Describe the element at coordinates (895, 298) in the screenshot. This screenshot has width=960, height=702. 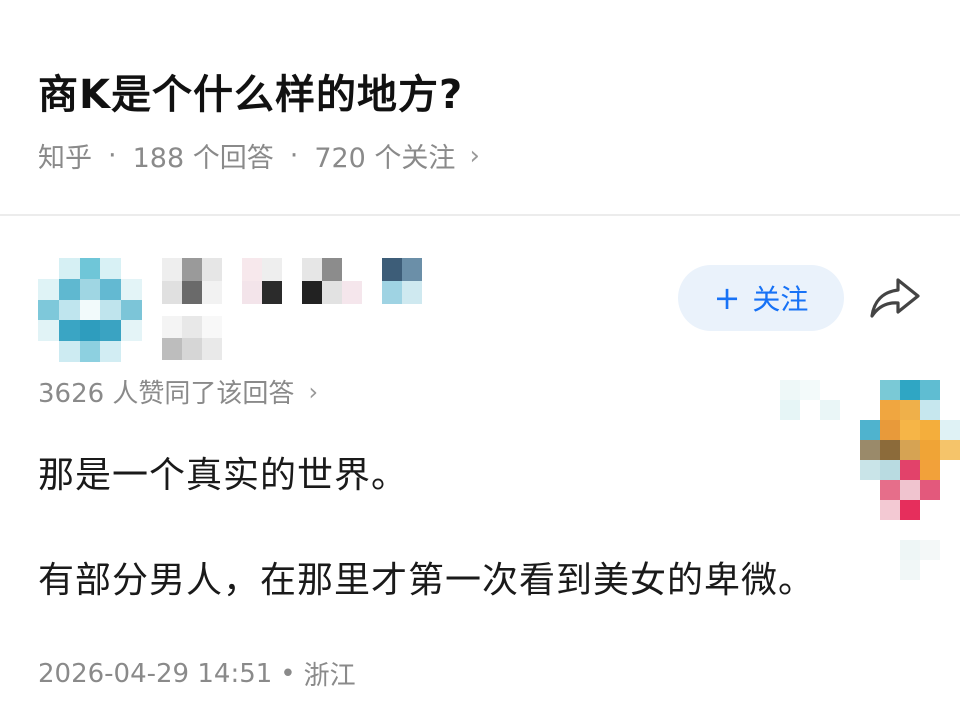
I see `share-icon` at that location.